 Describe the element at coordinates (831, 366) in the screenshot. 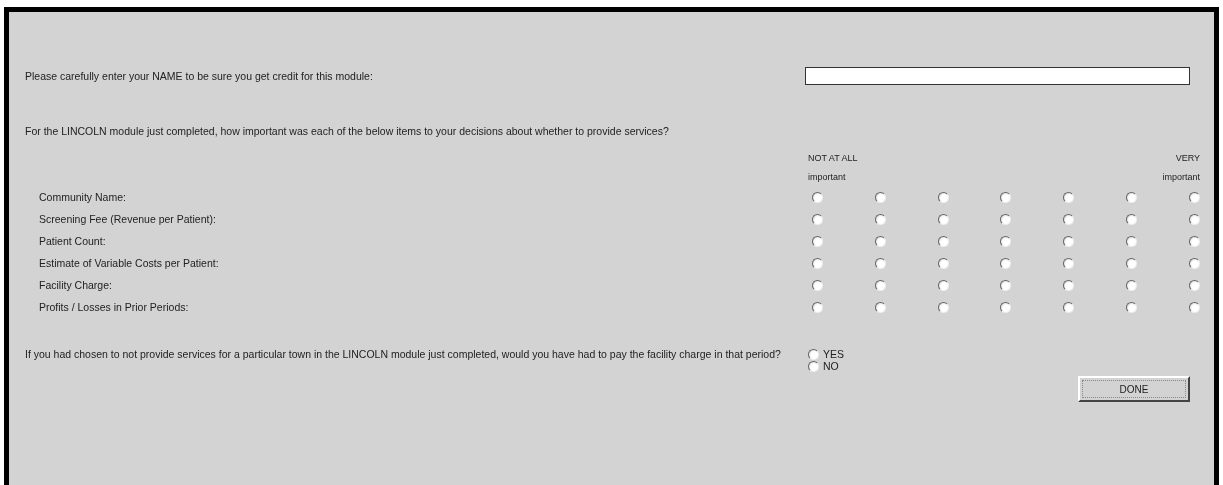

I see `option-label: NO` at that location.